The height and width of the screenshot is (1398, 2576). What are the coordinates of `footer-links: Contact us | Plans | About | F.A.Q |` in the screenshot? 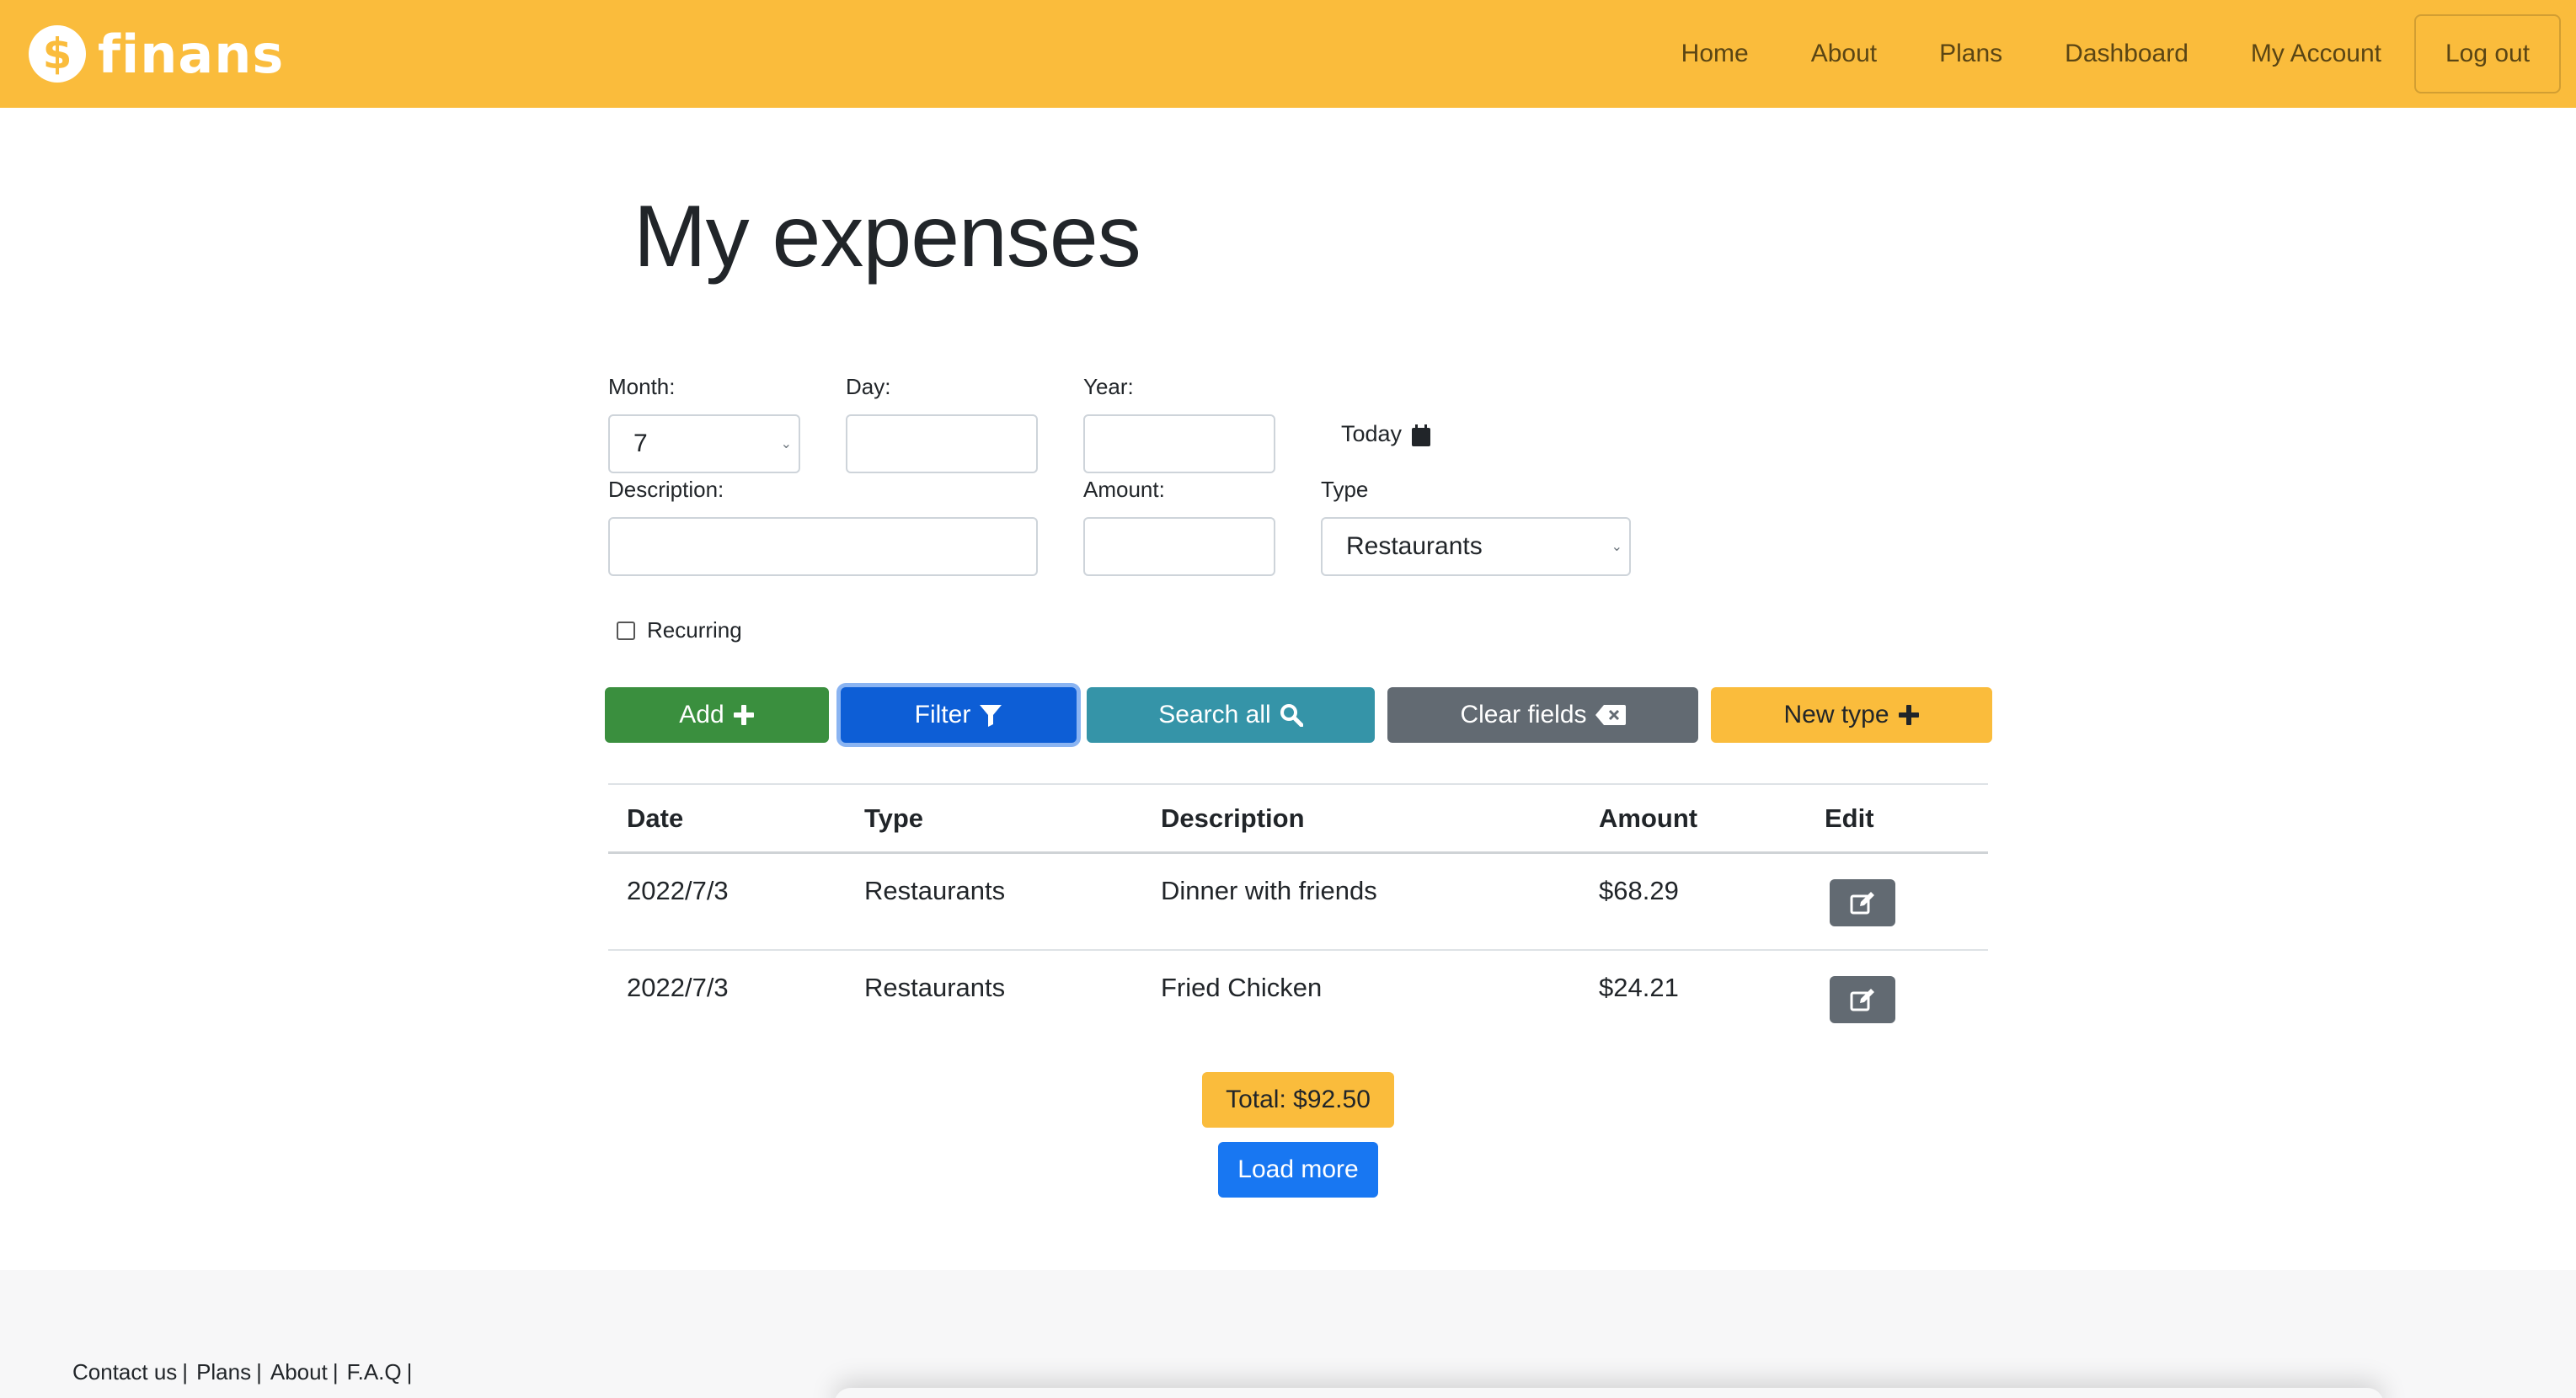 It's located at (246, 1372).